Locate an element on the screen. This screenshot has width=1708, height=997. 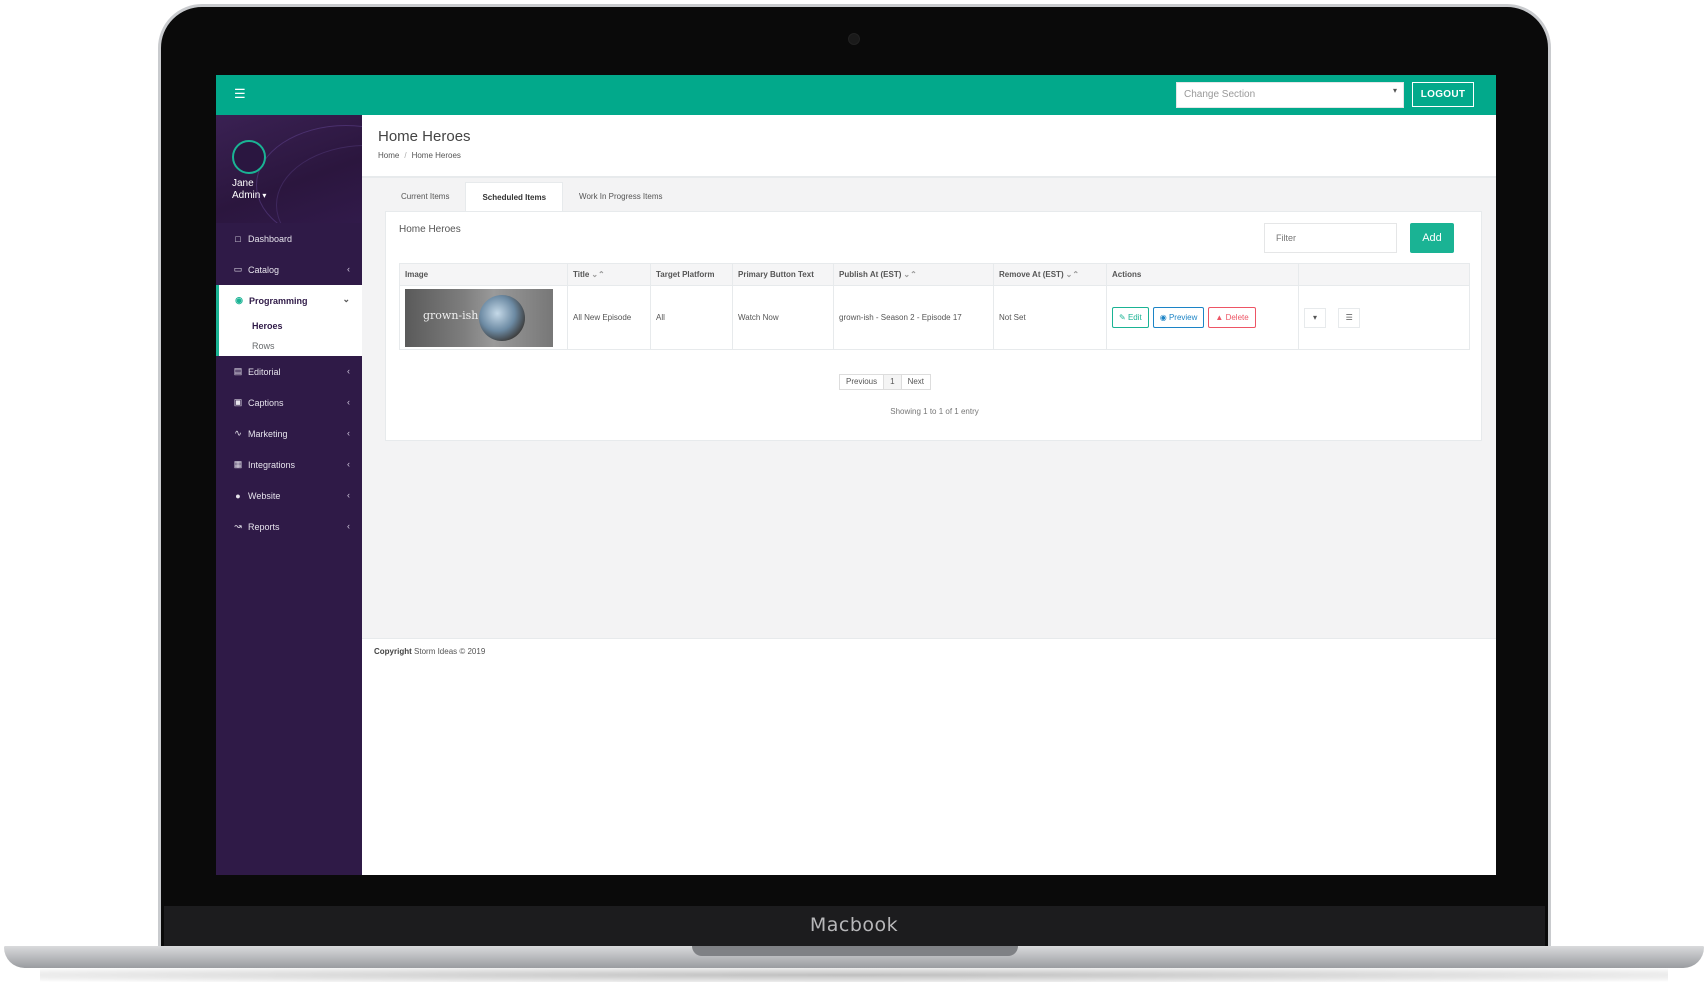
column-header-label: Primary Button Text is located at coordinates (776, 274).